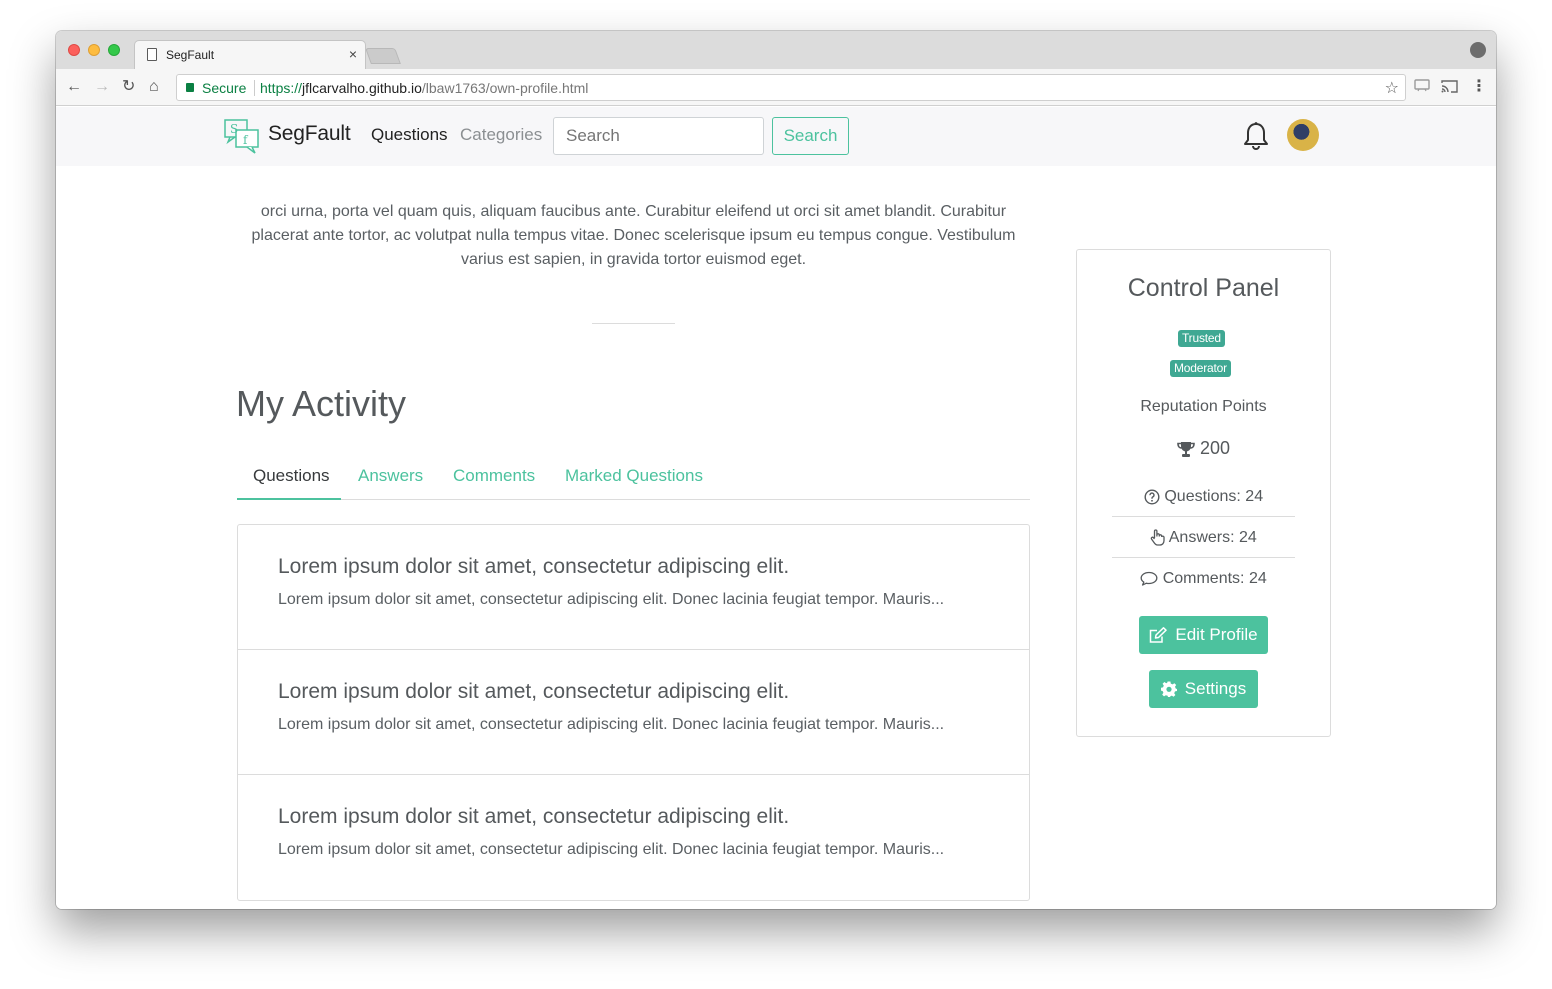  Describe the element at coordinates (1159, 634) in the screenshot. I see `edit-icon` at that location.